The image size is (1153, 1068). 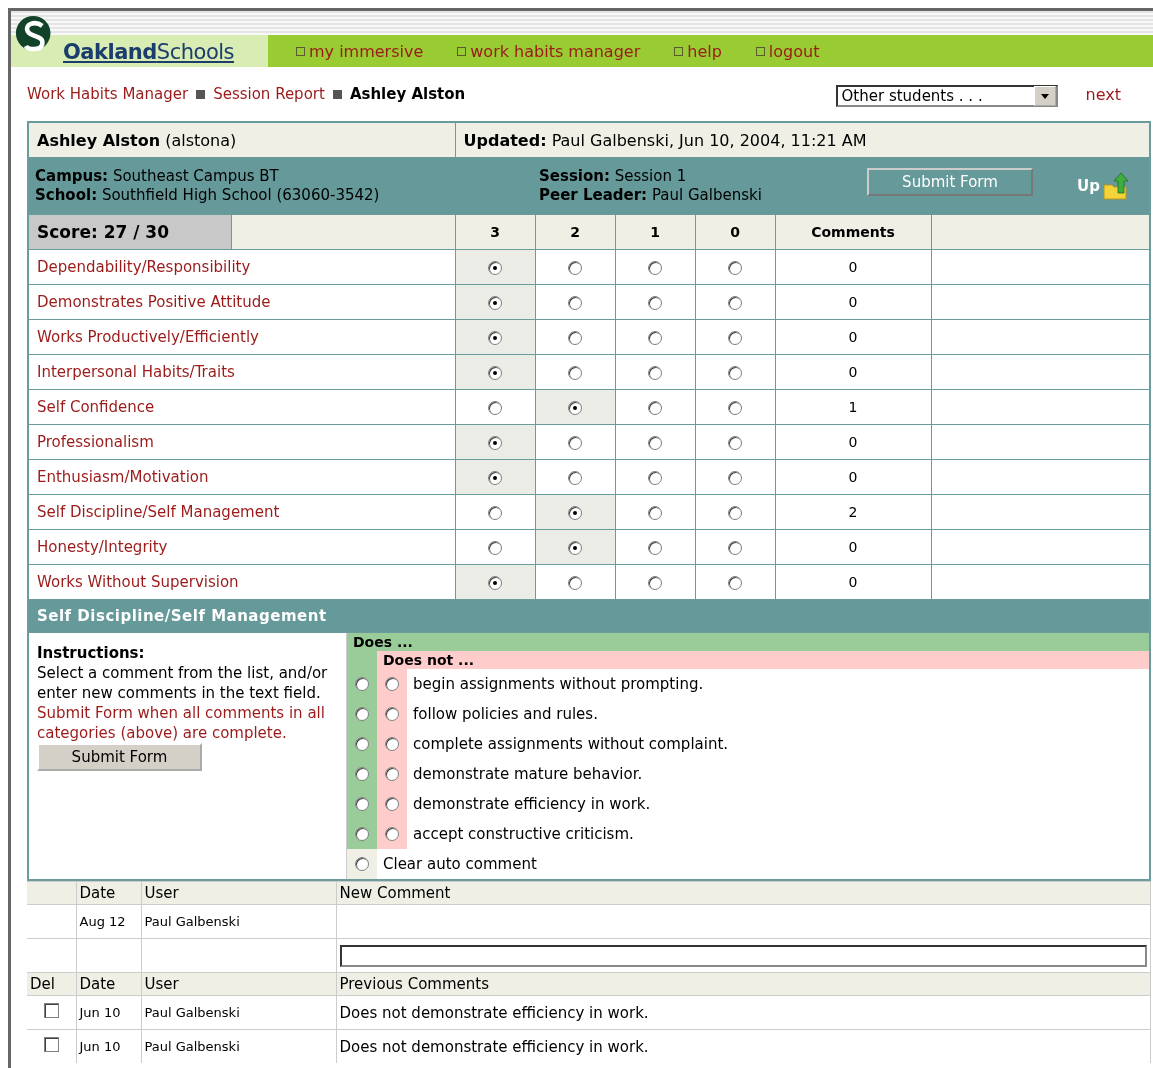 What do you see at coordinates (91, 653) in the screenshot?
I see `instructions-title: Instructions:` at bounding box center [91, 653].